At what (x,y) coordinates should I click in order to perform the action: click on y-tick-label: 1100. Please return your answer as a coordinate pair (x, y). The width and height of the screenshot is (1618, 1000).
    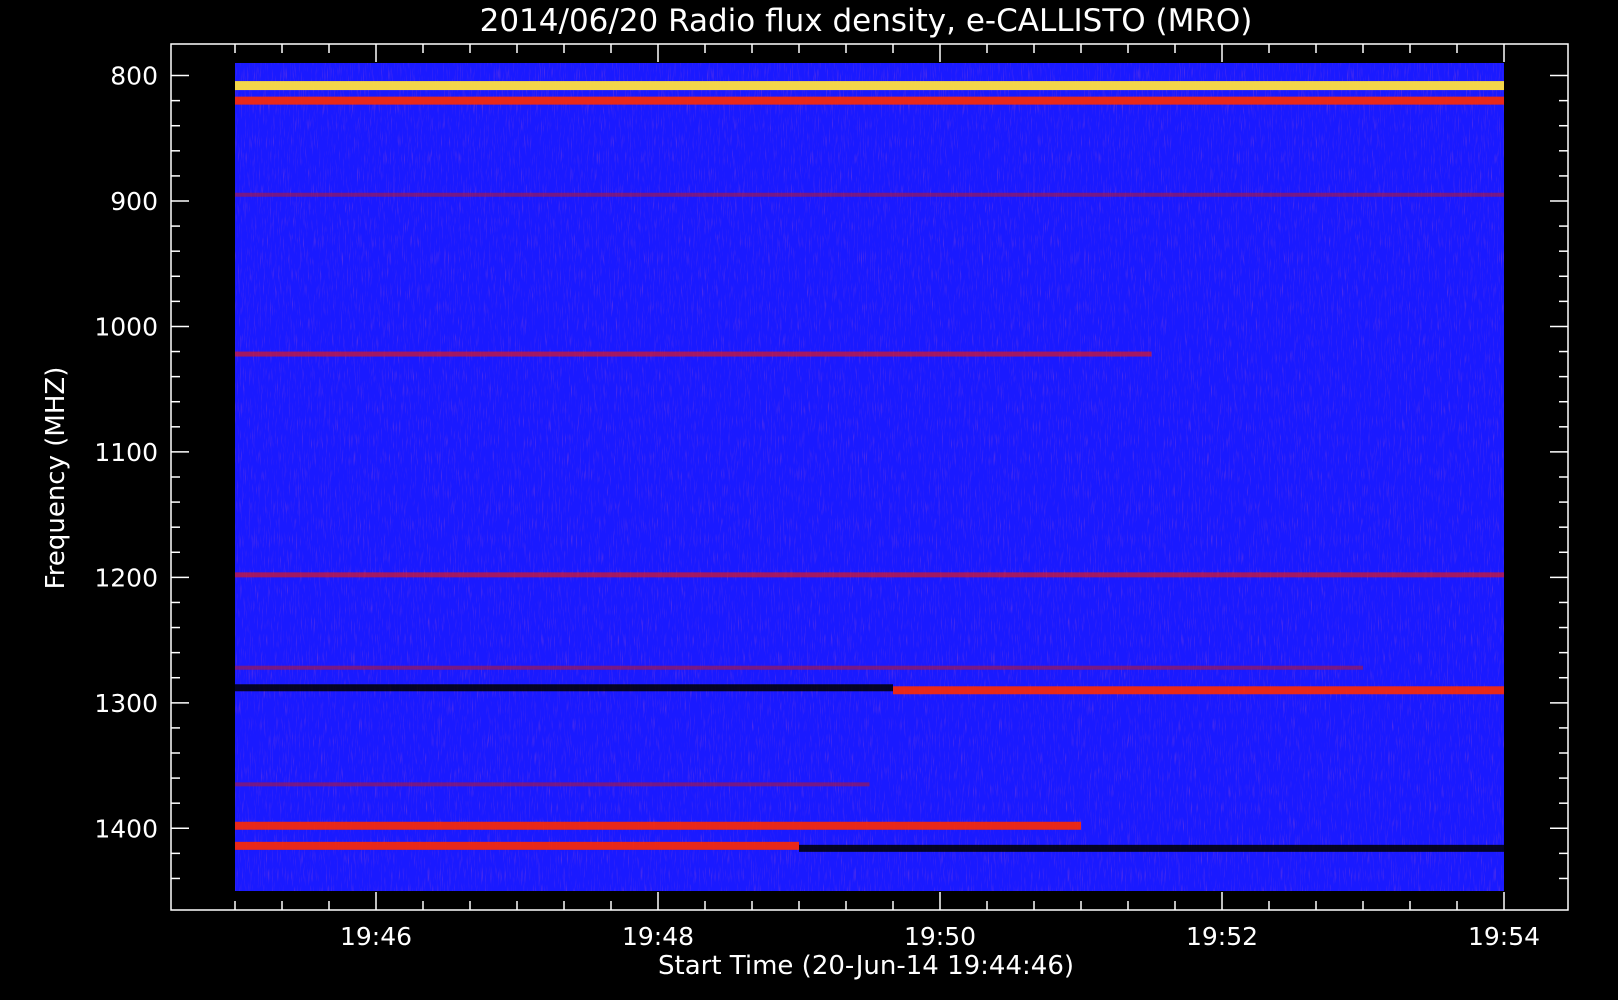
    Looking at the image, I should click on (126, 452).